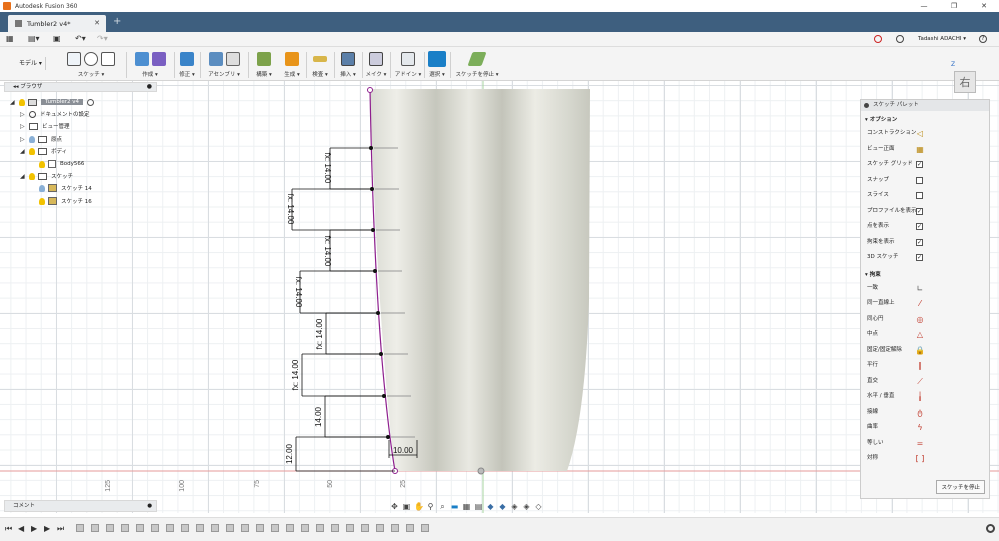 The width and height of the screenshot is (999, 541). Describe the element at coordinates (925, 258) in the screenshot. I see `palette-option-row: 3D スケッチ ✓` at that location.